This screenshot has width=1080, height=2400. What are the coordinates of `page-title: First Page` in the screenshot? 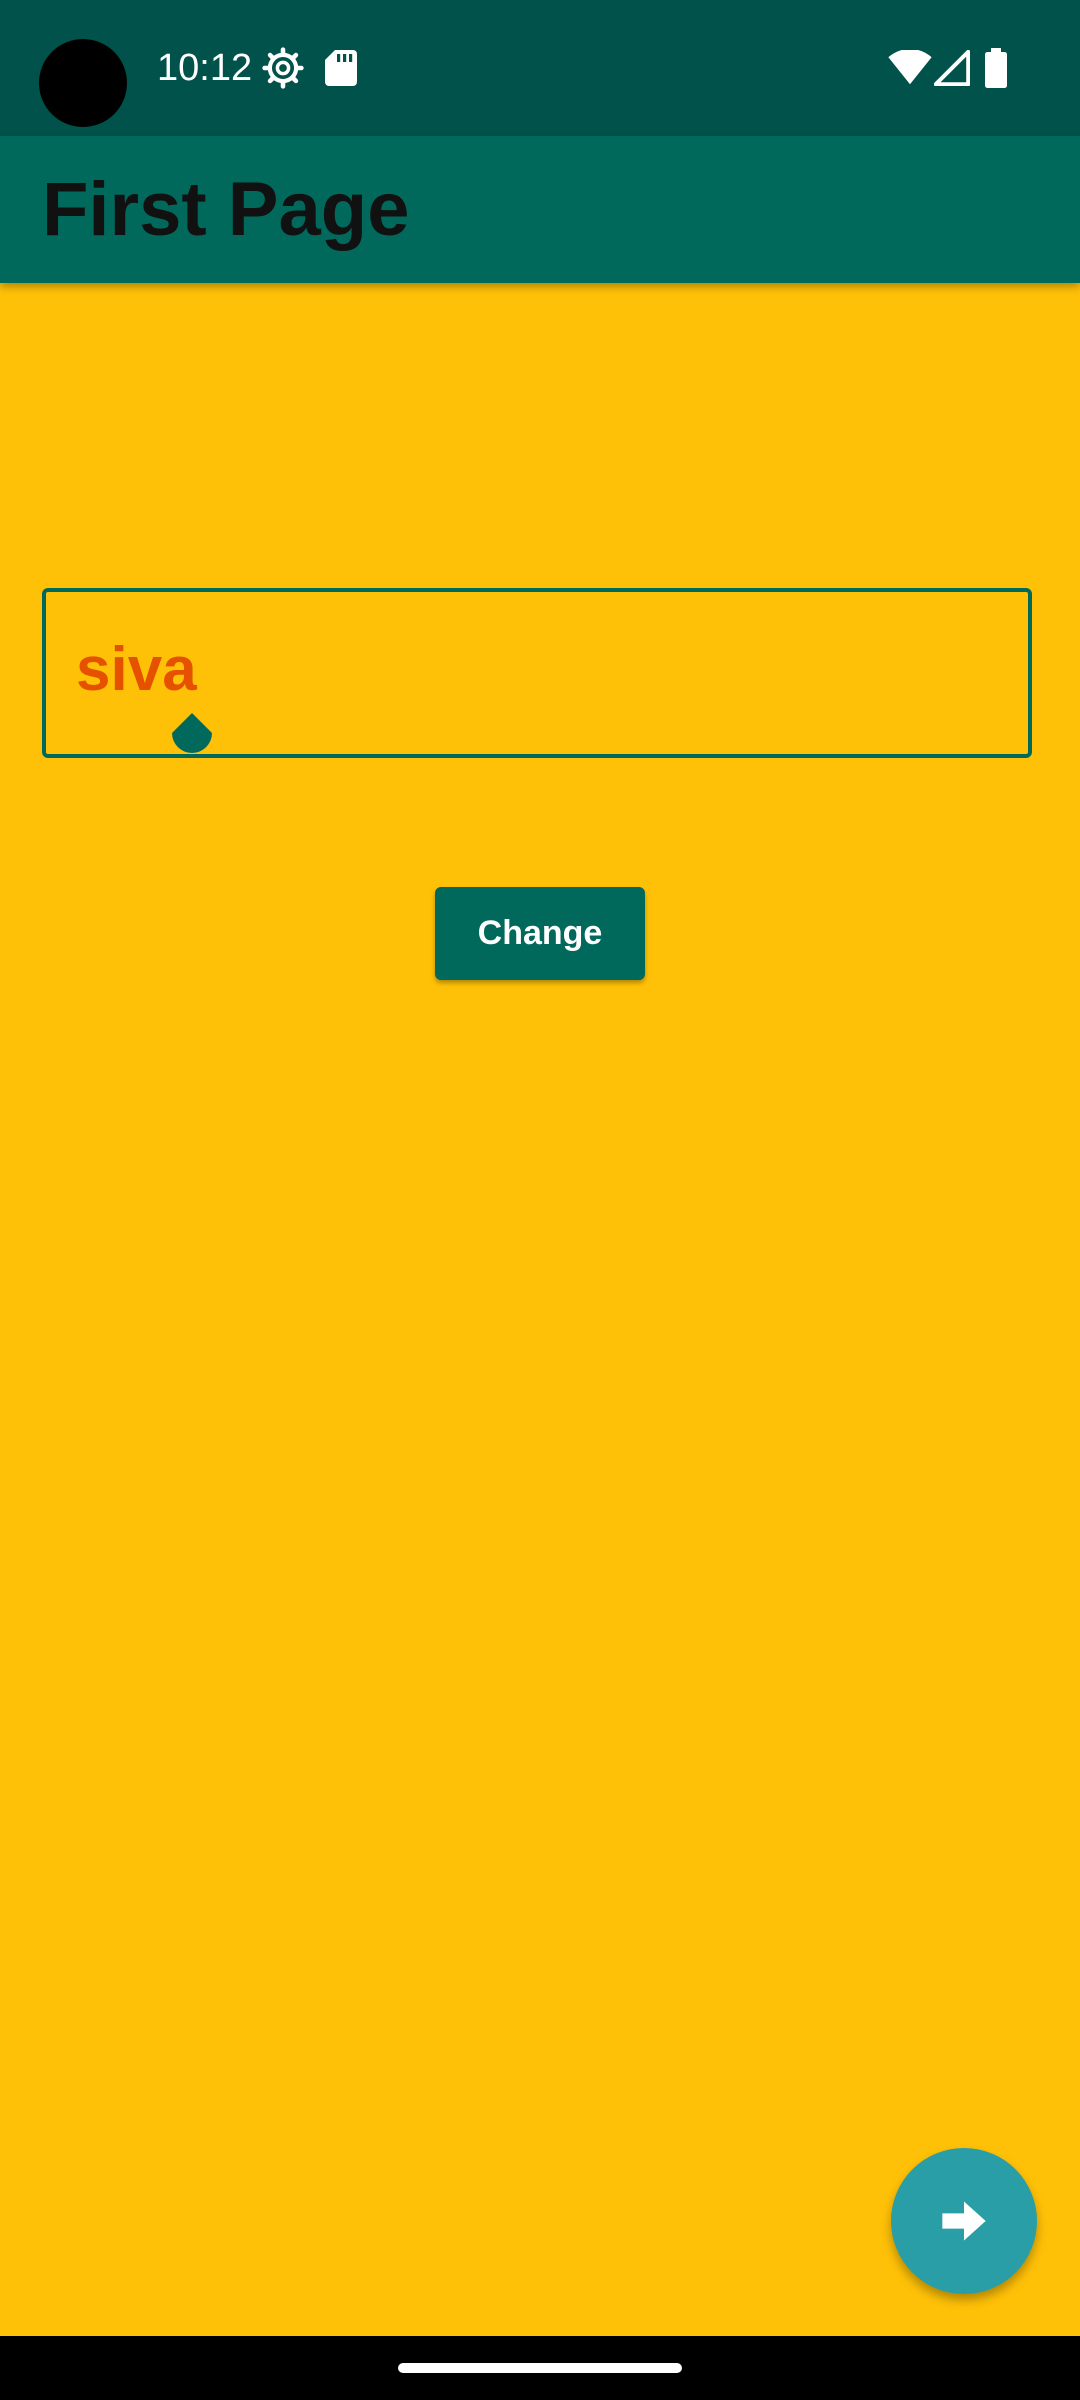 It's located at (226, 209).